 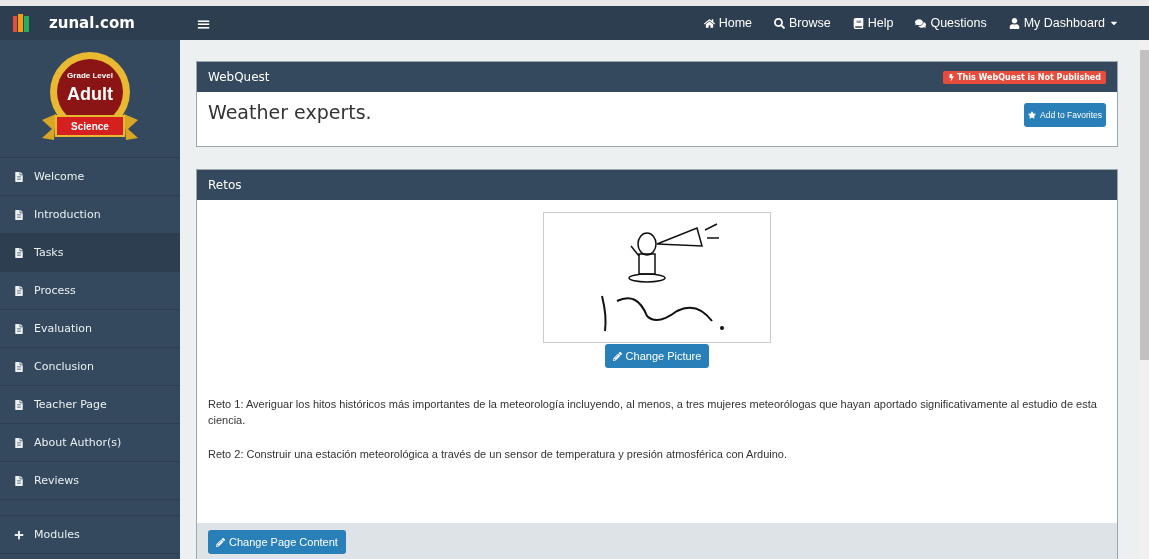 I want to click on webquest-title: Weather experts., so click(x=290, y=112).